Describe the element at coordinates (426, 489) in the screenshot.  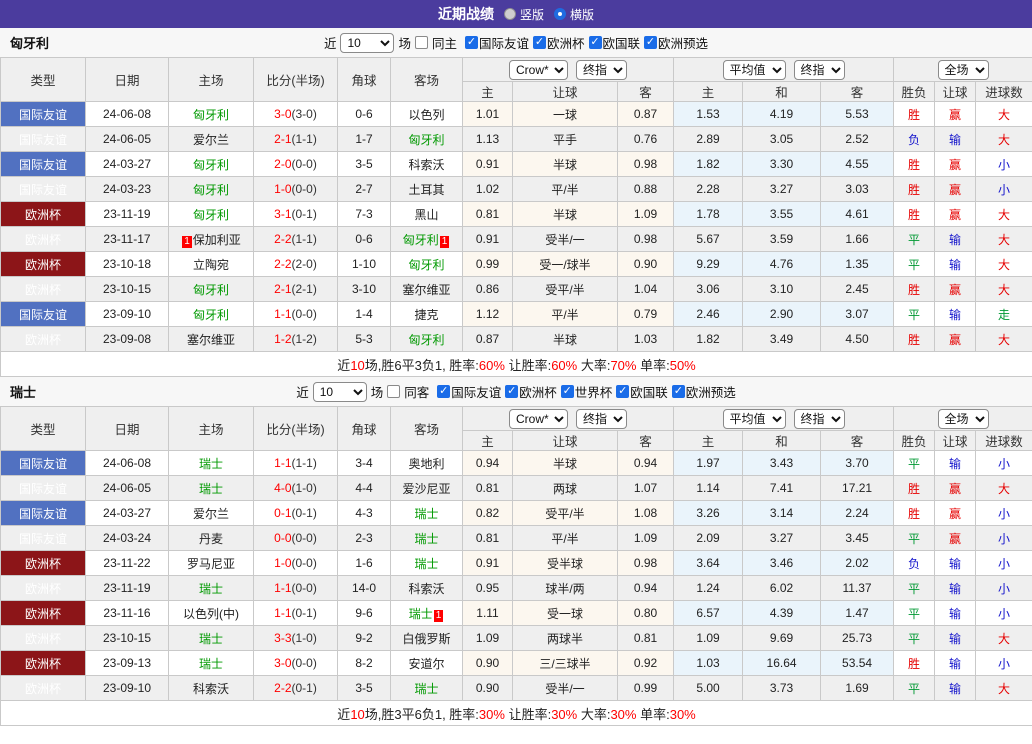
I see `away-team: 爱沙尼亚` at that location.